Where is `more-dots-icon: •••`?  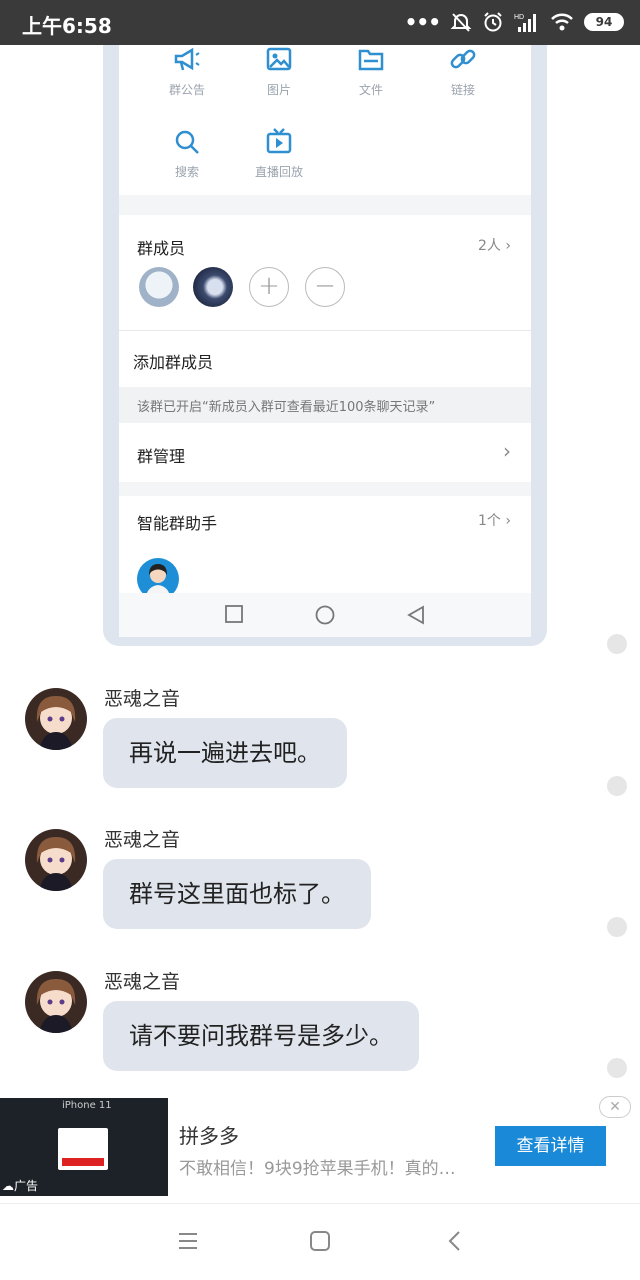
more-dots-icon: ••• is located at coordinates (422, 22).